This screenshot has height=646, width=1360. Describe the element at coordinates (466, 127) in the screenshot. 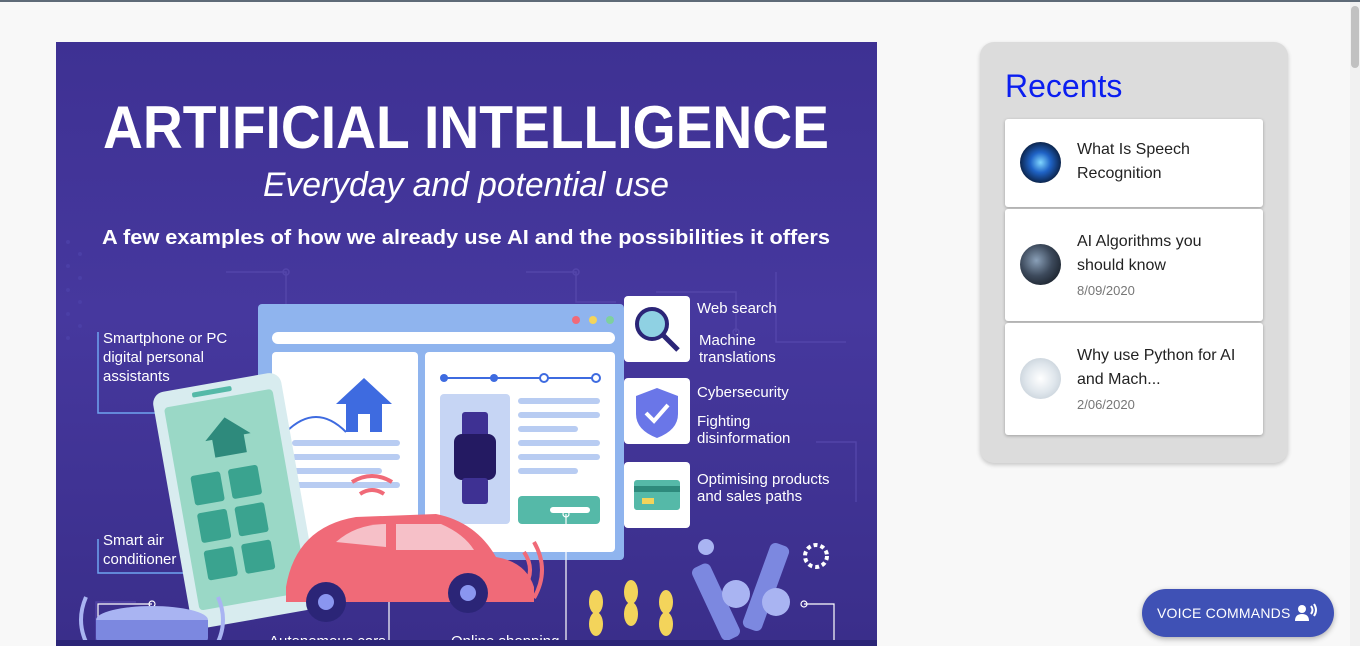

I see `infographic-title: ARTIFICIAL INTELLIGENCE` at that location.